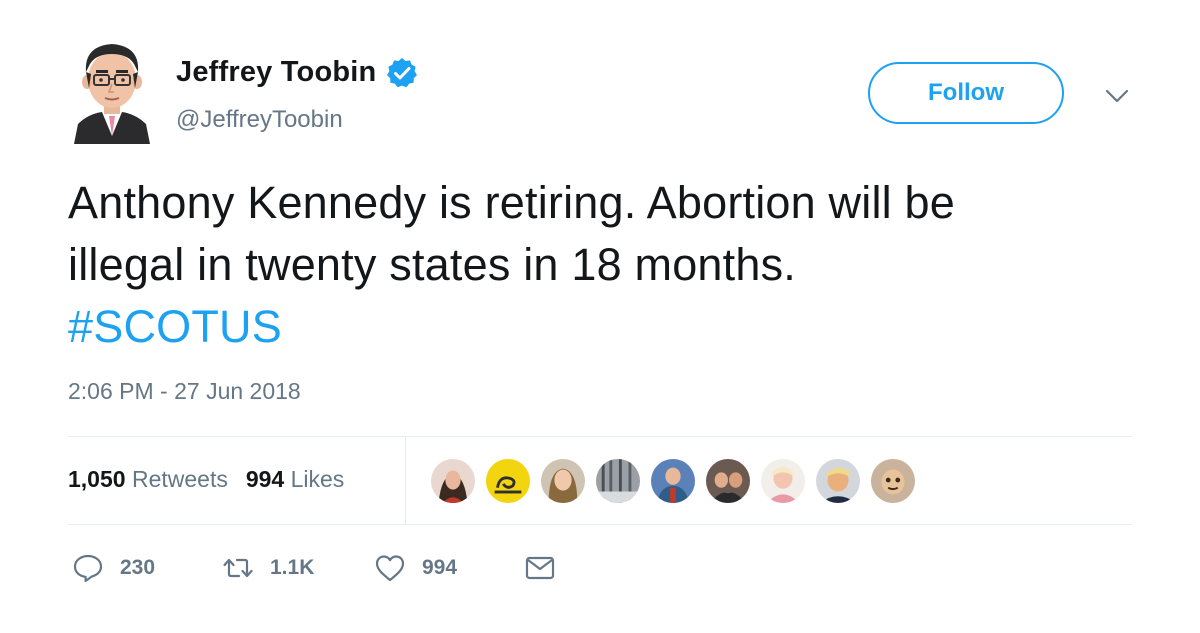 The height and width of the screenshot is (633, 1200). Describe the element at coordinates (390, 568) in the screenshot. I see `heart-icon` at that location.